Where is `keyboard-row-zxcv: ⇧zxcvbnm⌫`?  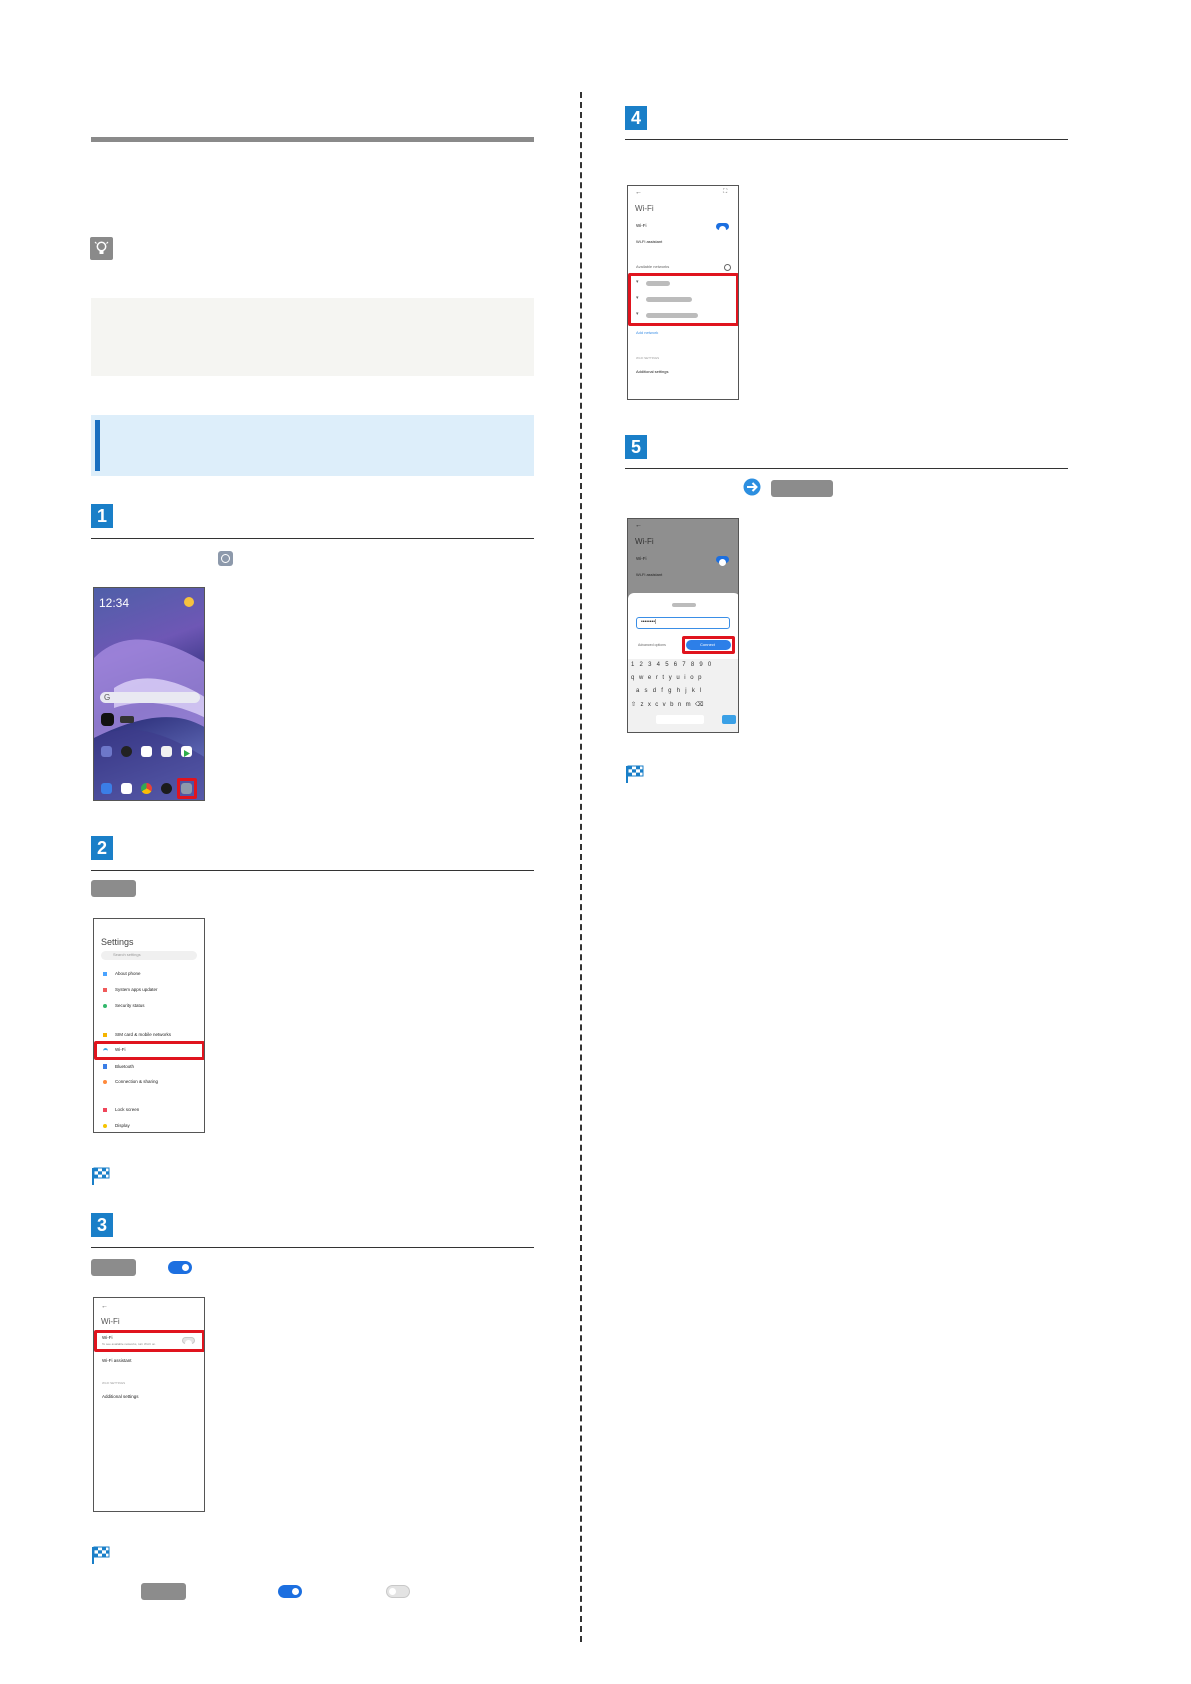
keyboard-row-zxcv: ⇧zxcvbnm⌫ is located at coordinates (669, 704).